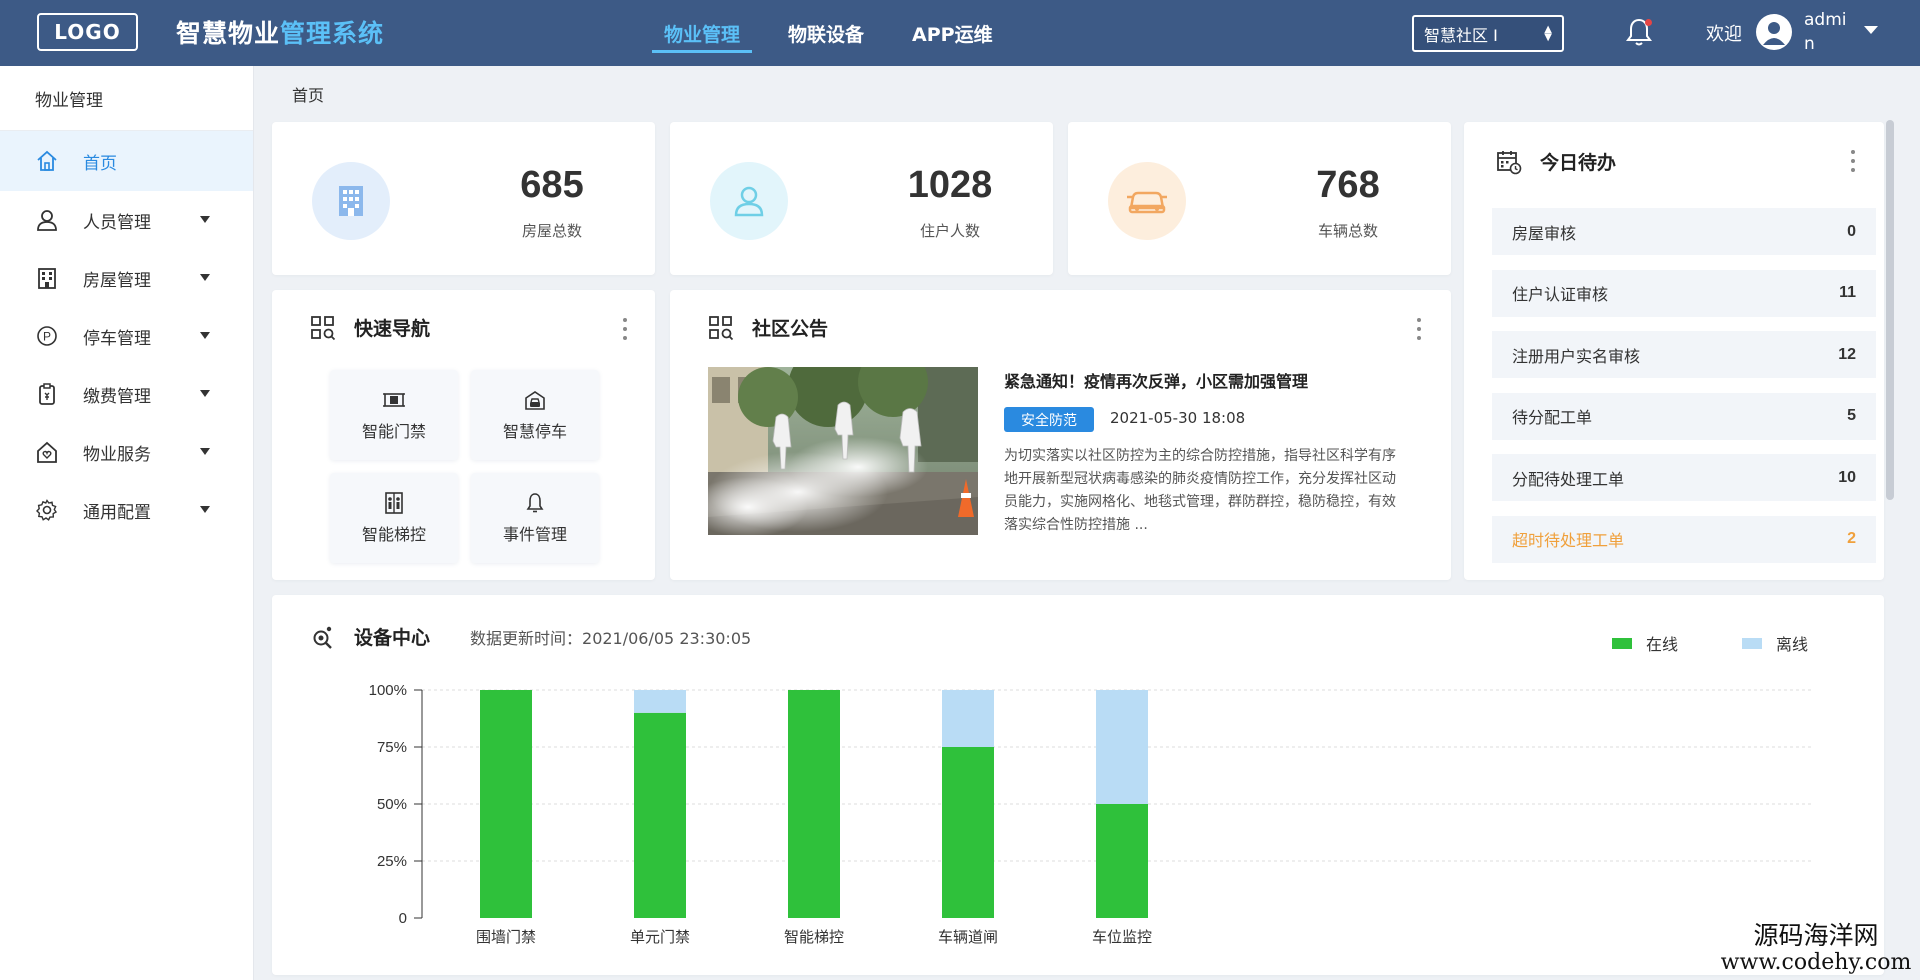 The width and height of the screenshot is (1920, 980). I want to click on todo-item-overdue: 超时待处理工单 2, so click(1684, 539).